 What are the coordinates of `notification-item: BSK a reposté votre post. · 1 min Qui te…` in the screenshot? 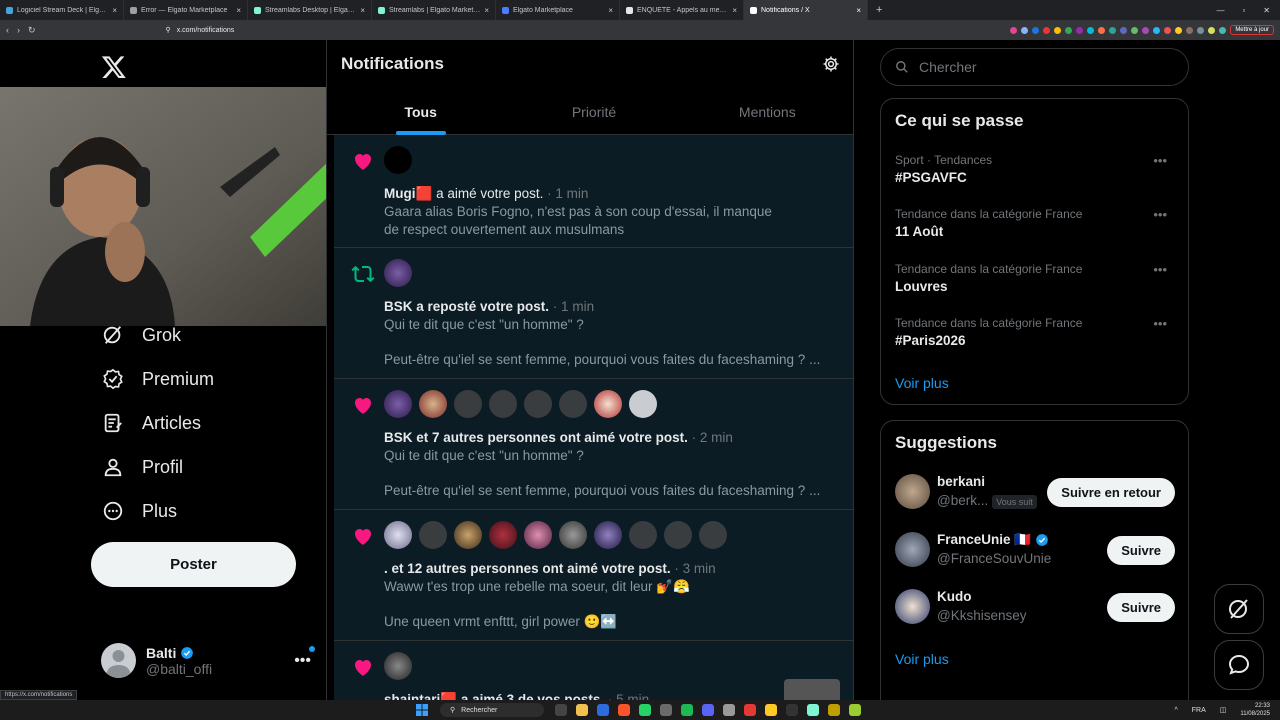 It's located at (593, 313).